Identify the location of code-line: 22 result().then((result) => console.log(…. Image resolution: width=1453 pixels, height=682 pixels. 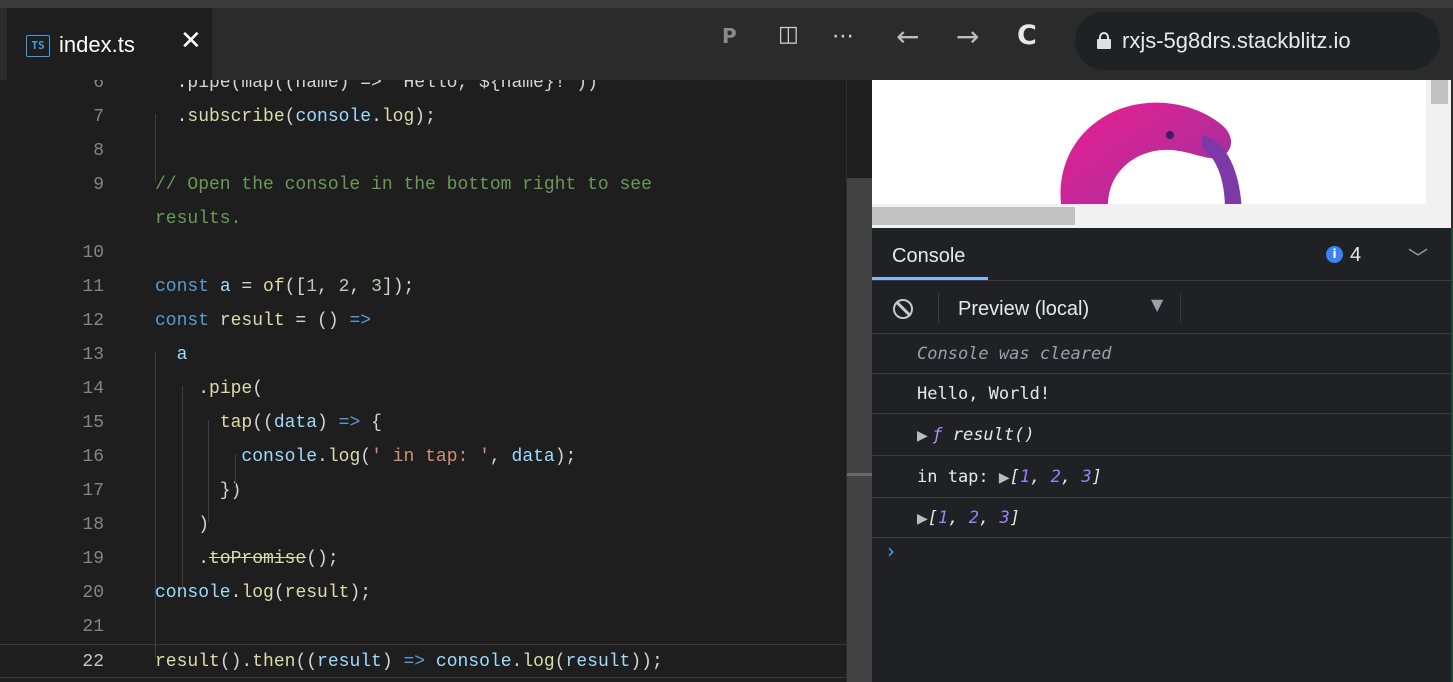
(436, 661).